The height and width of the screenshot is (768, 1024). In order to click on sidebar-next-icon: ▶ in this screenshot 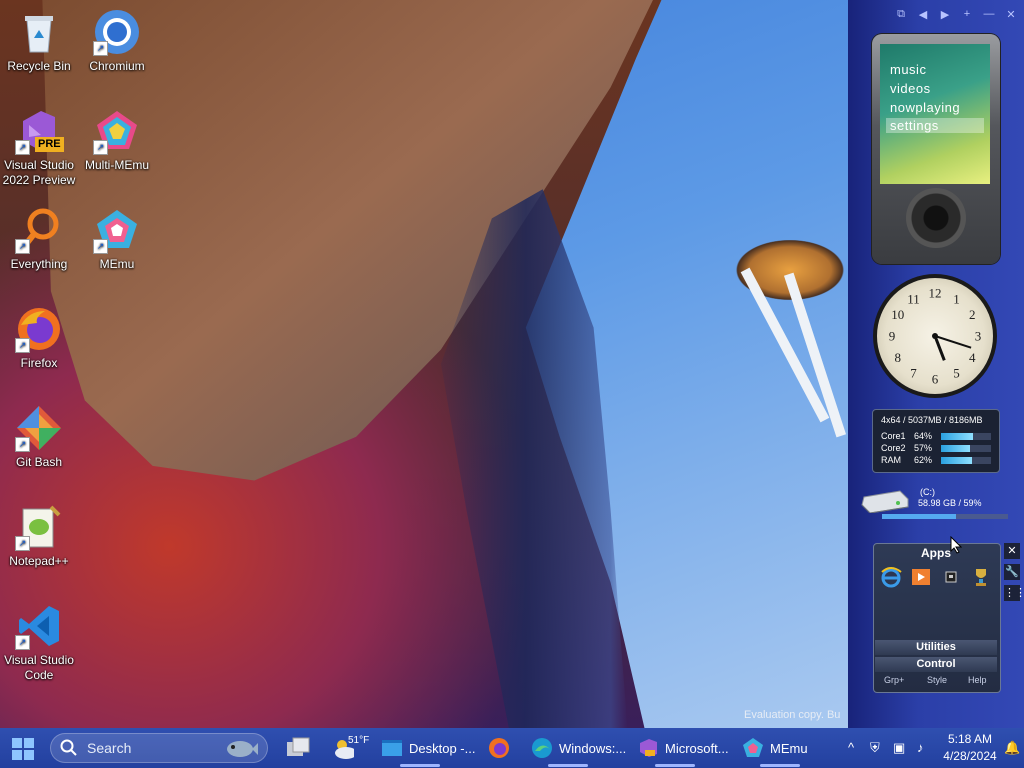, I will do `click(945, 14)`.